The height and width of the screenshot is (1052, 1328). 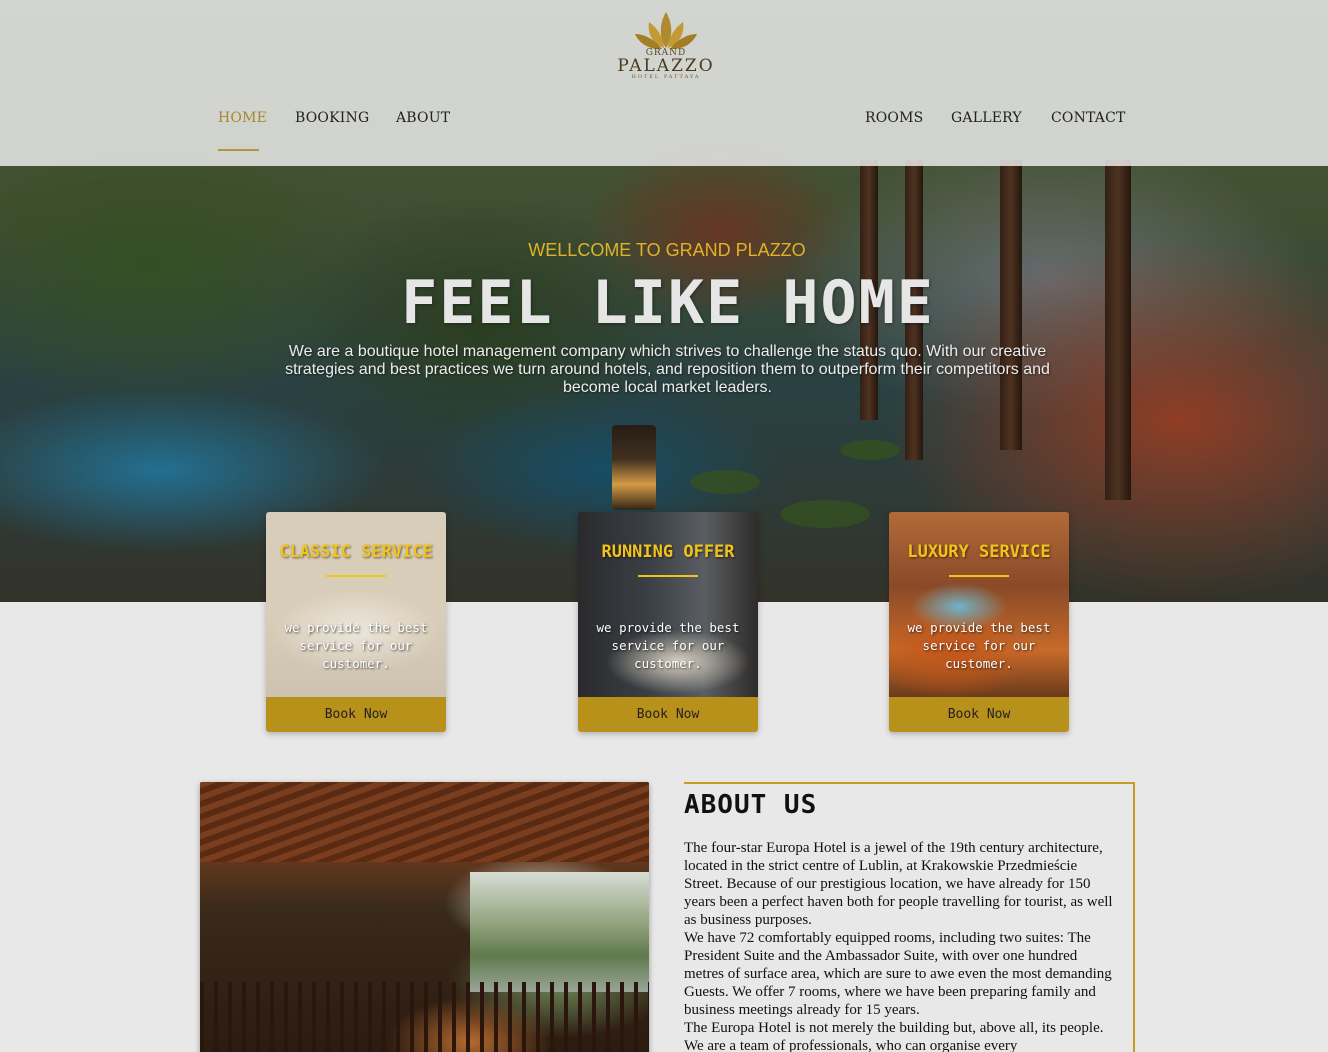 What do you see at coordinates (668, 552) in the screenshot?
I see `card-title: RUNNING OFFER` at bounding box center [668, 552].